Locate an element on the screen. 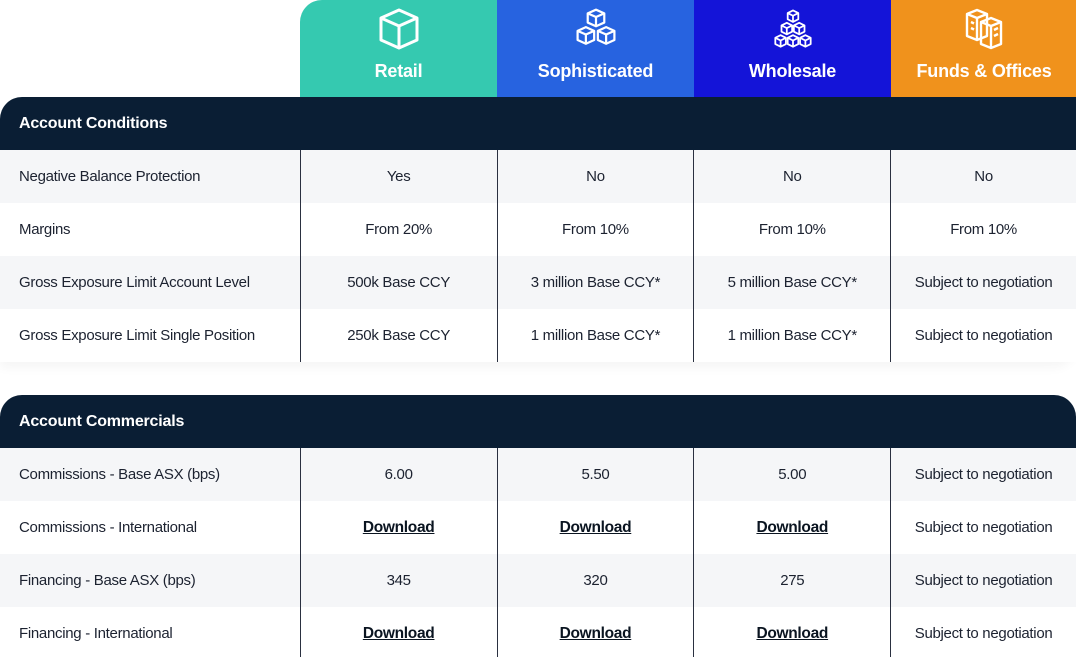  cell-value: 500k Base CCY is located at coordinates (398, 282).